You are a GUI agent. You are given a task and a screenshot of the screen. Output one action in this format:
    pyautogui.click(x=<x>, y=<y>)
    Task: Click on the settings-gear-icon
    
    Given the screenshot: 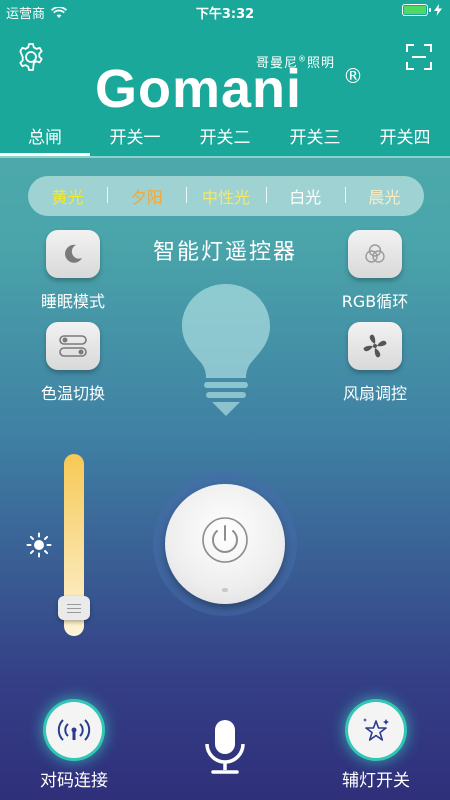 What is the action you would take?
    pyautogui.click(x=31, y=57)
    